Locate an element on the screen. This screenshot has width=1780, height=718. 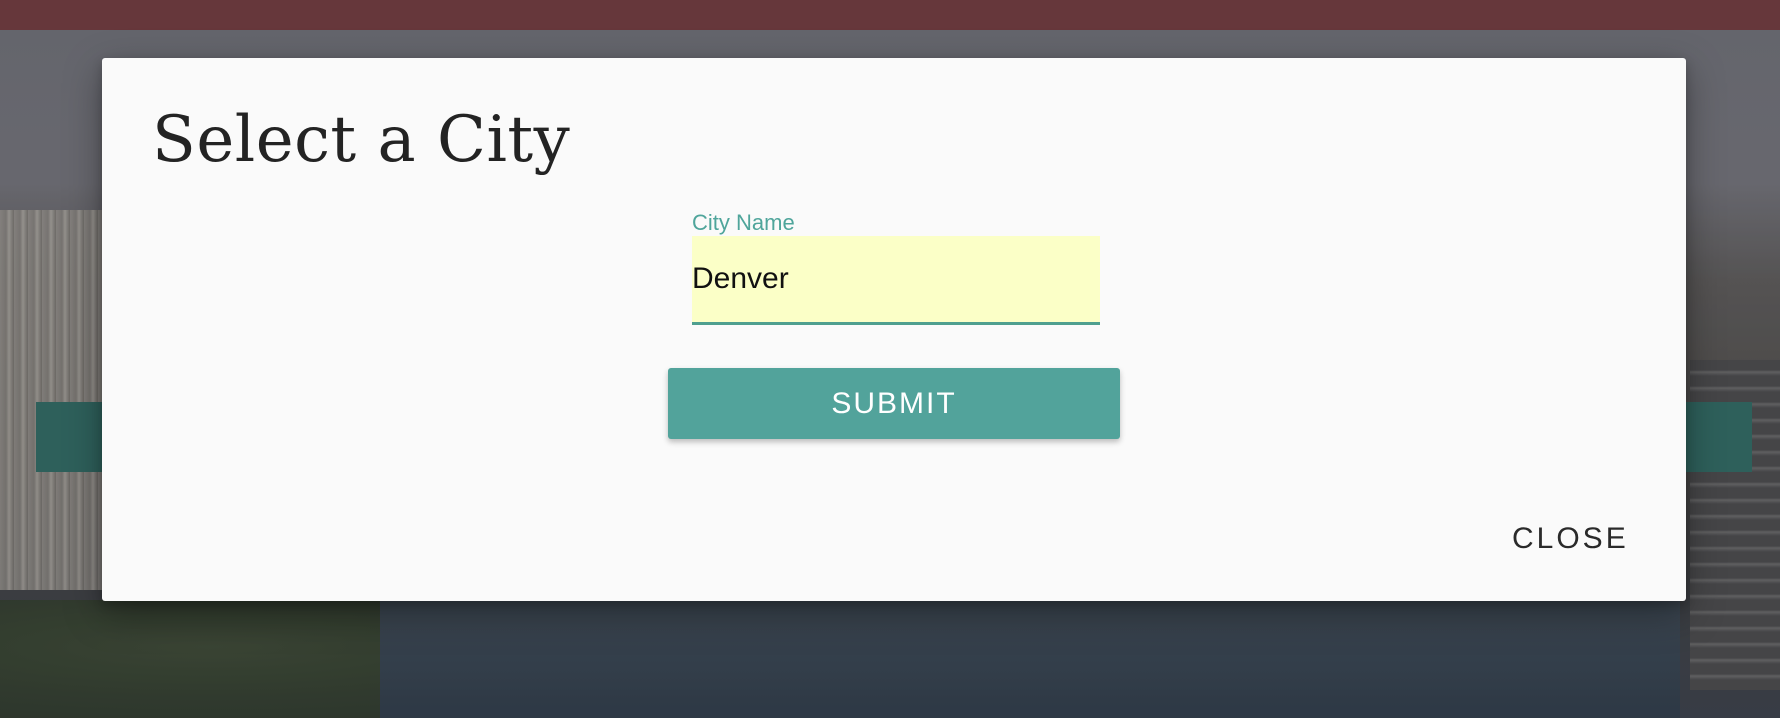
dialog-title: Select a City is located at coordinates (361, 140).